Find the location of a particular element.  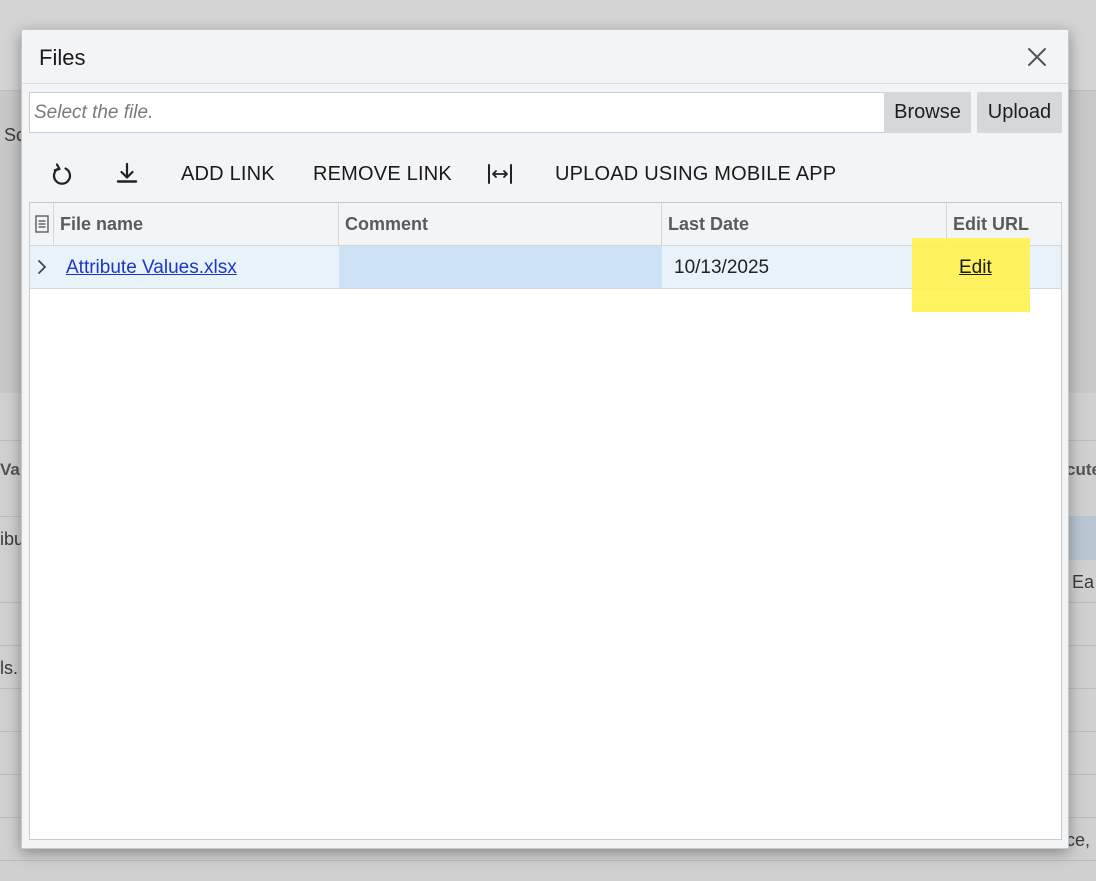

download-button is located at coordinates (127, 174).